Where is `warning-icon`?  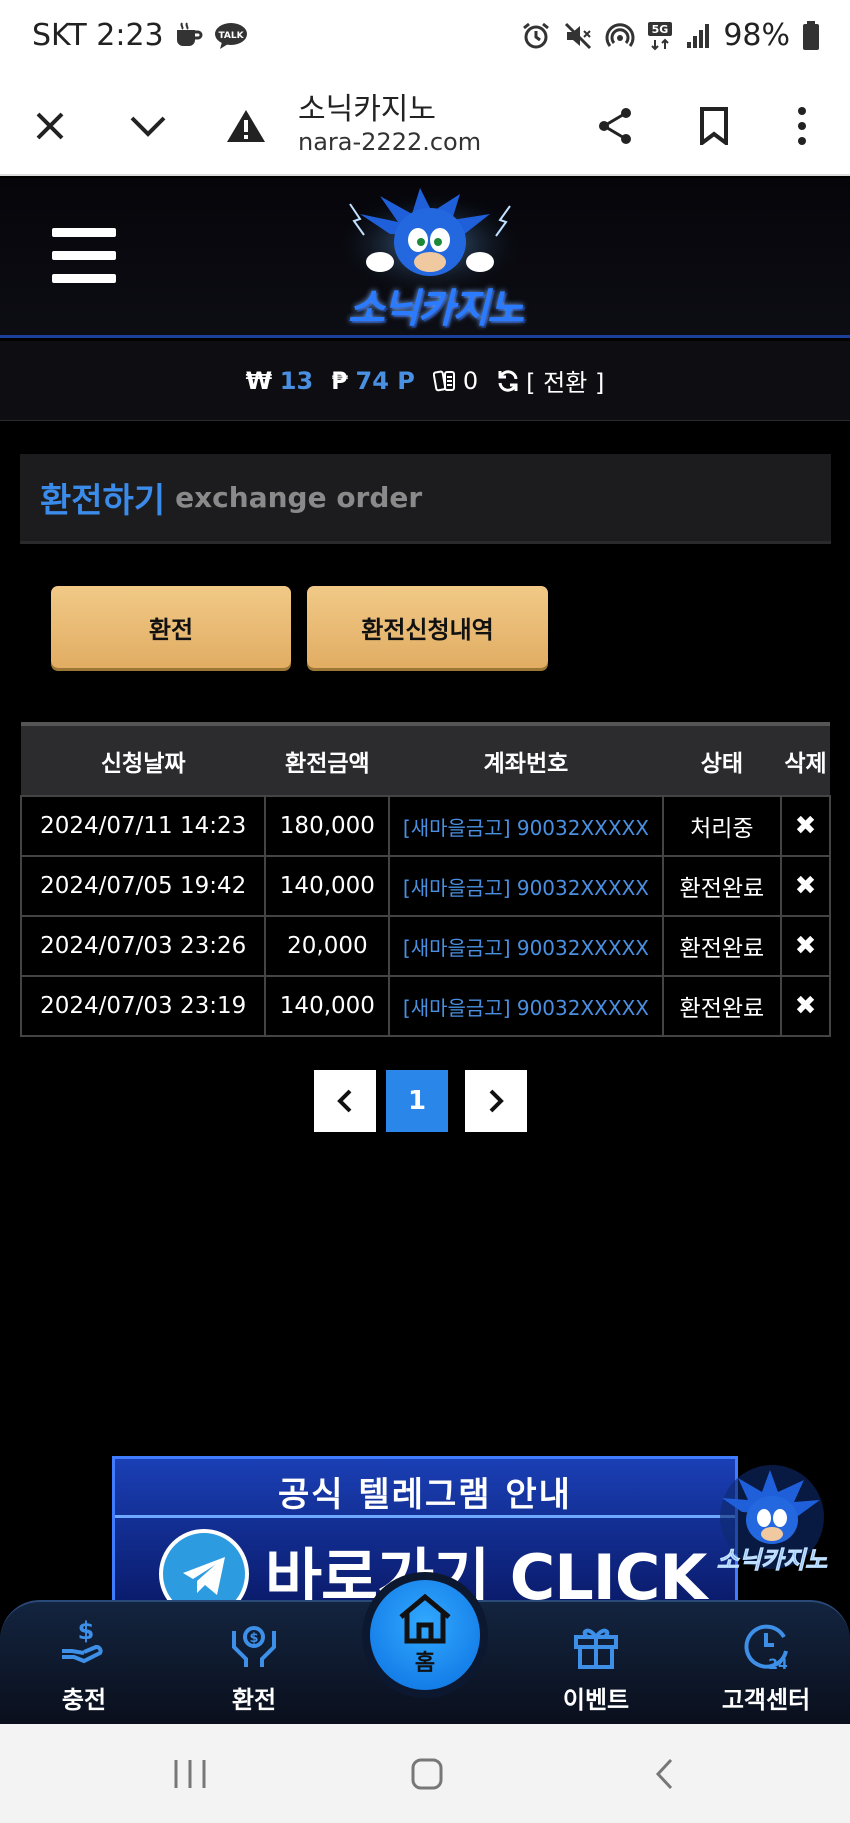 warning-icon is located at coordinates (246, 126).